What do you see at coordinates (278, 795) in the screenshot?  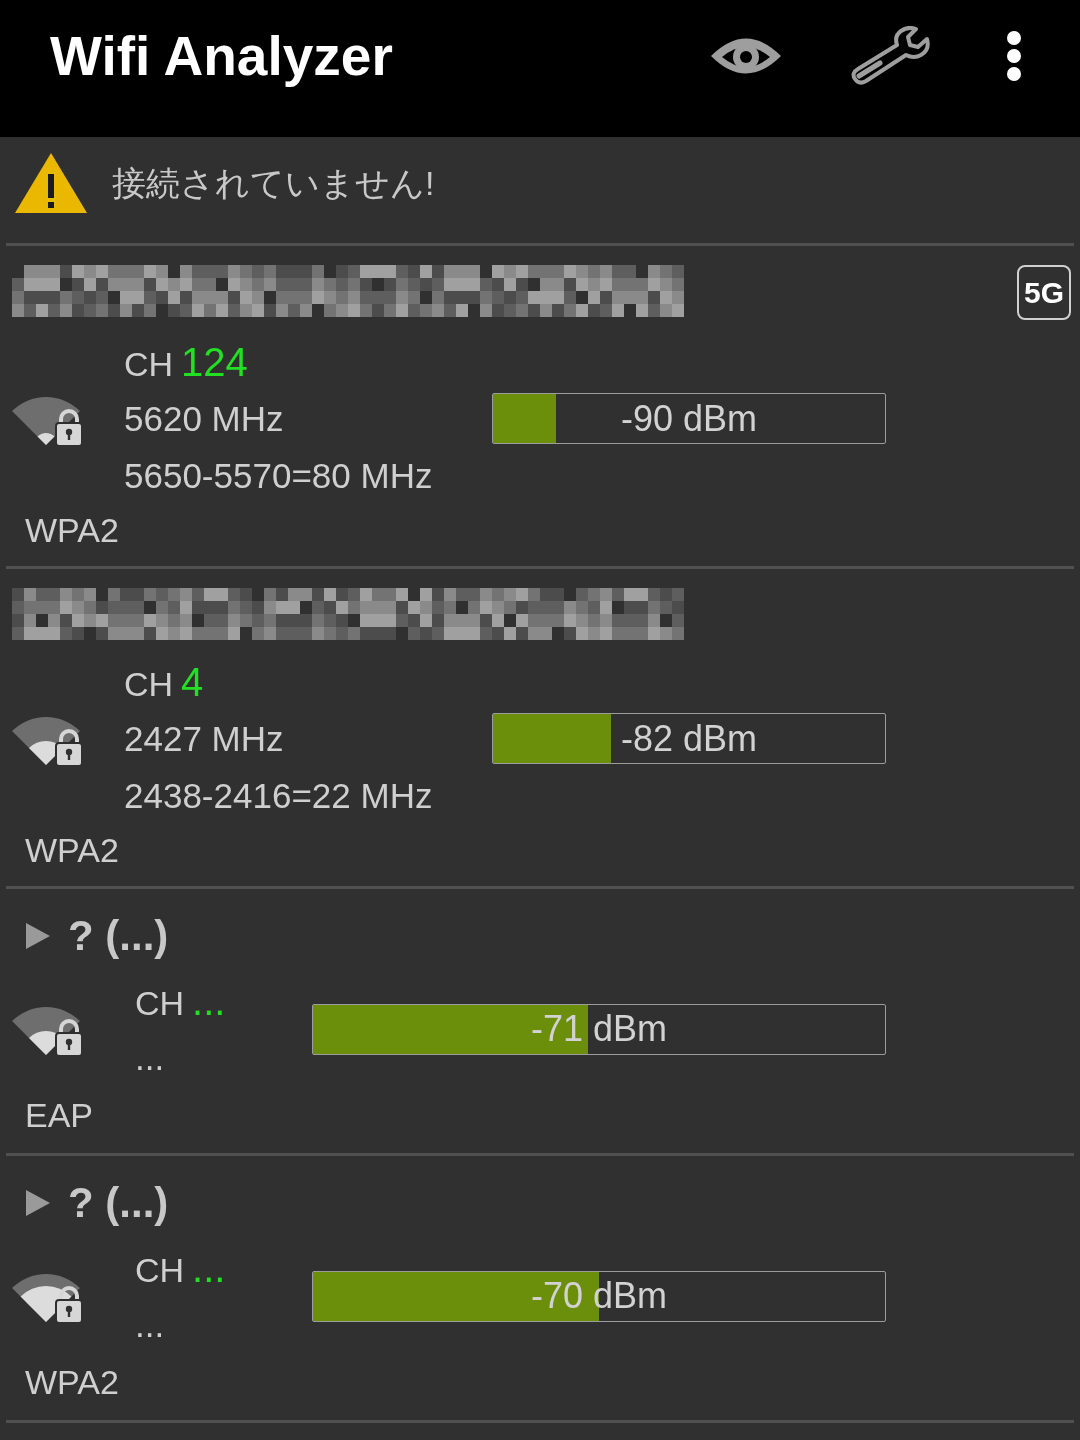 I see `range-text: 2438-2416=22 MHz` at bounding box center [278, 795].